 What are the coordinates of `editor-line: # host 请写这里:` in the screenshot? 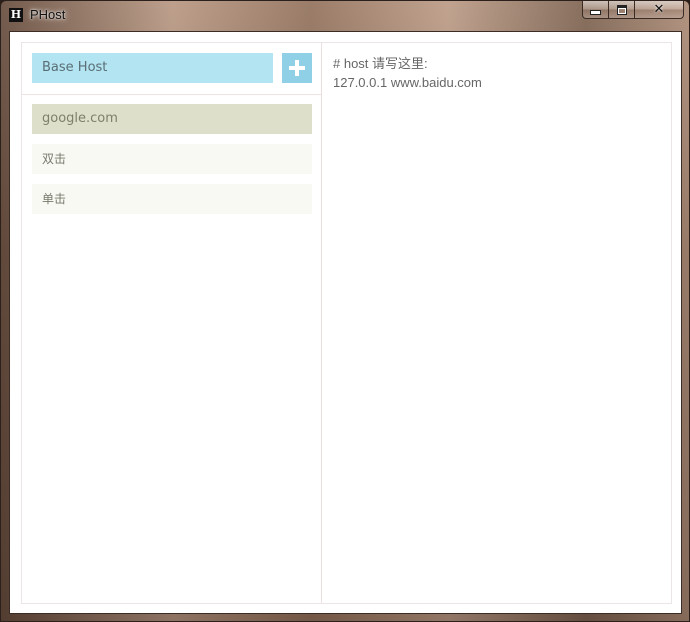 It's located at (380, 63).